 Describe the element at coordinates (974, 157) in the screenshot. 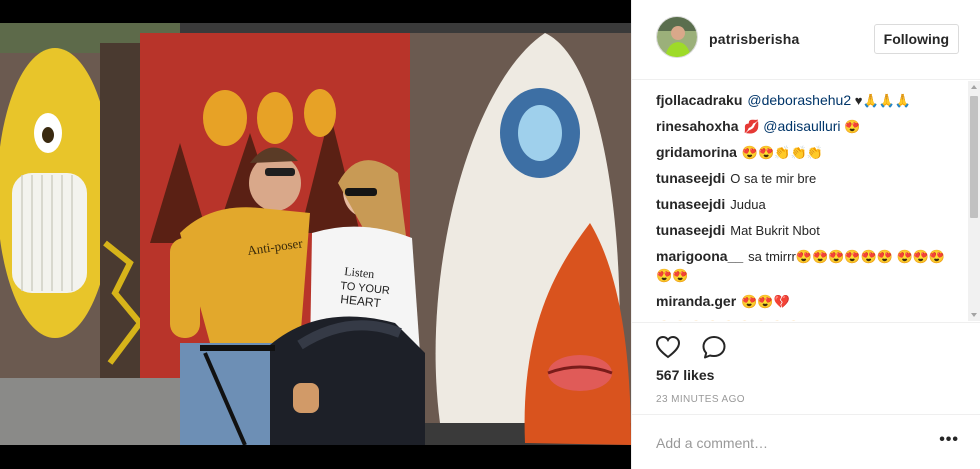

I see `scrollbar-thumb` at that location.